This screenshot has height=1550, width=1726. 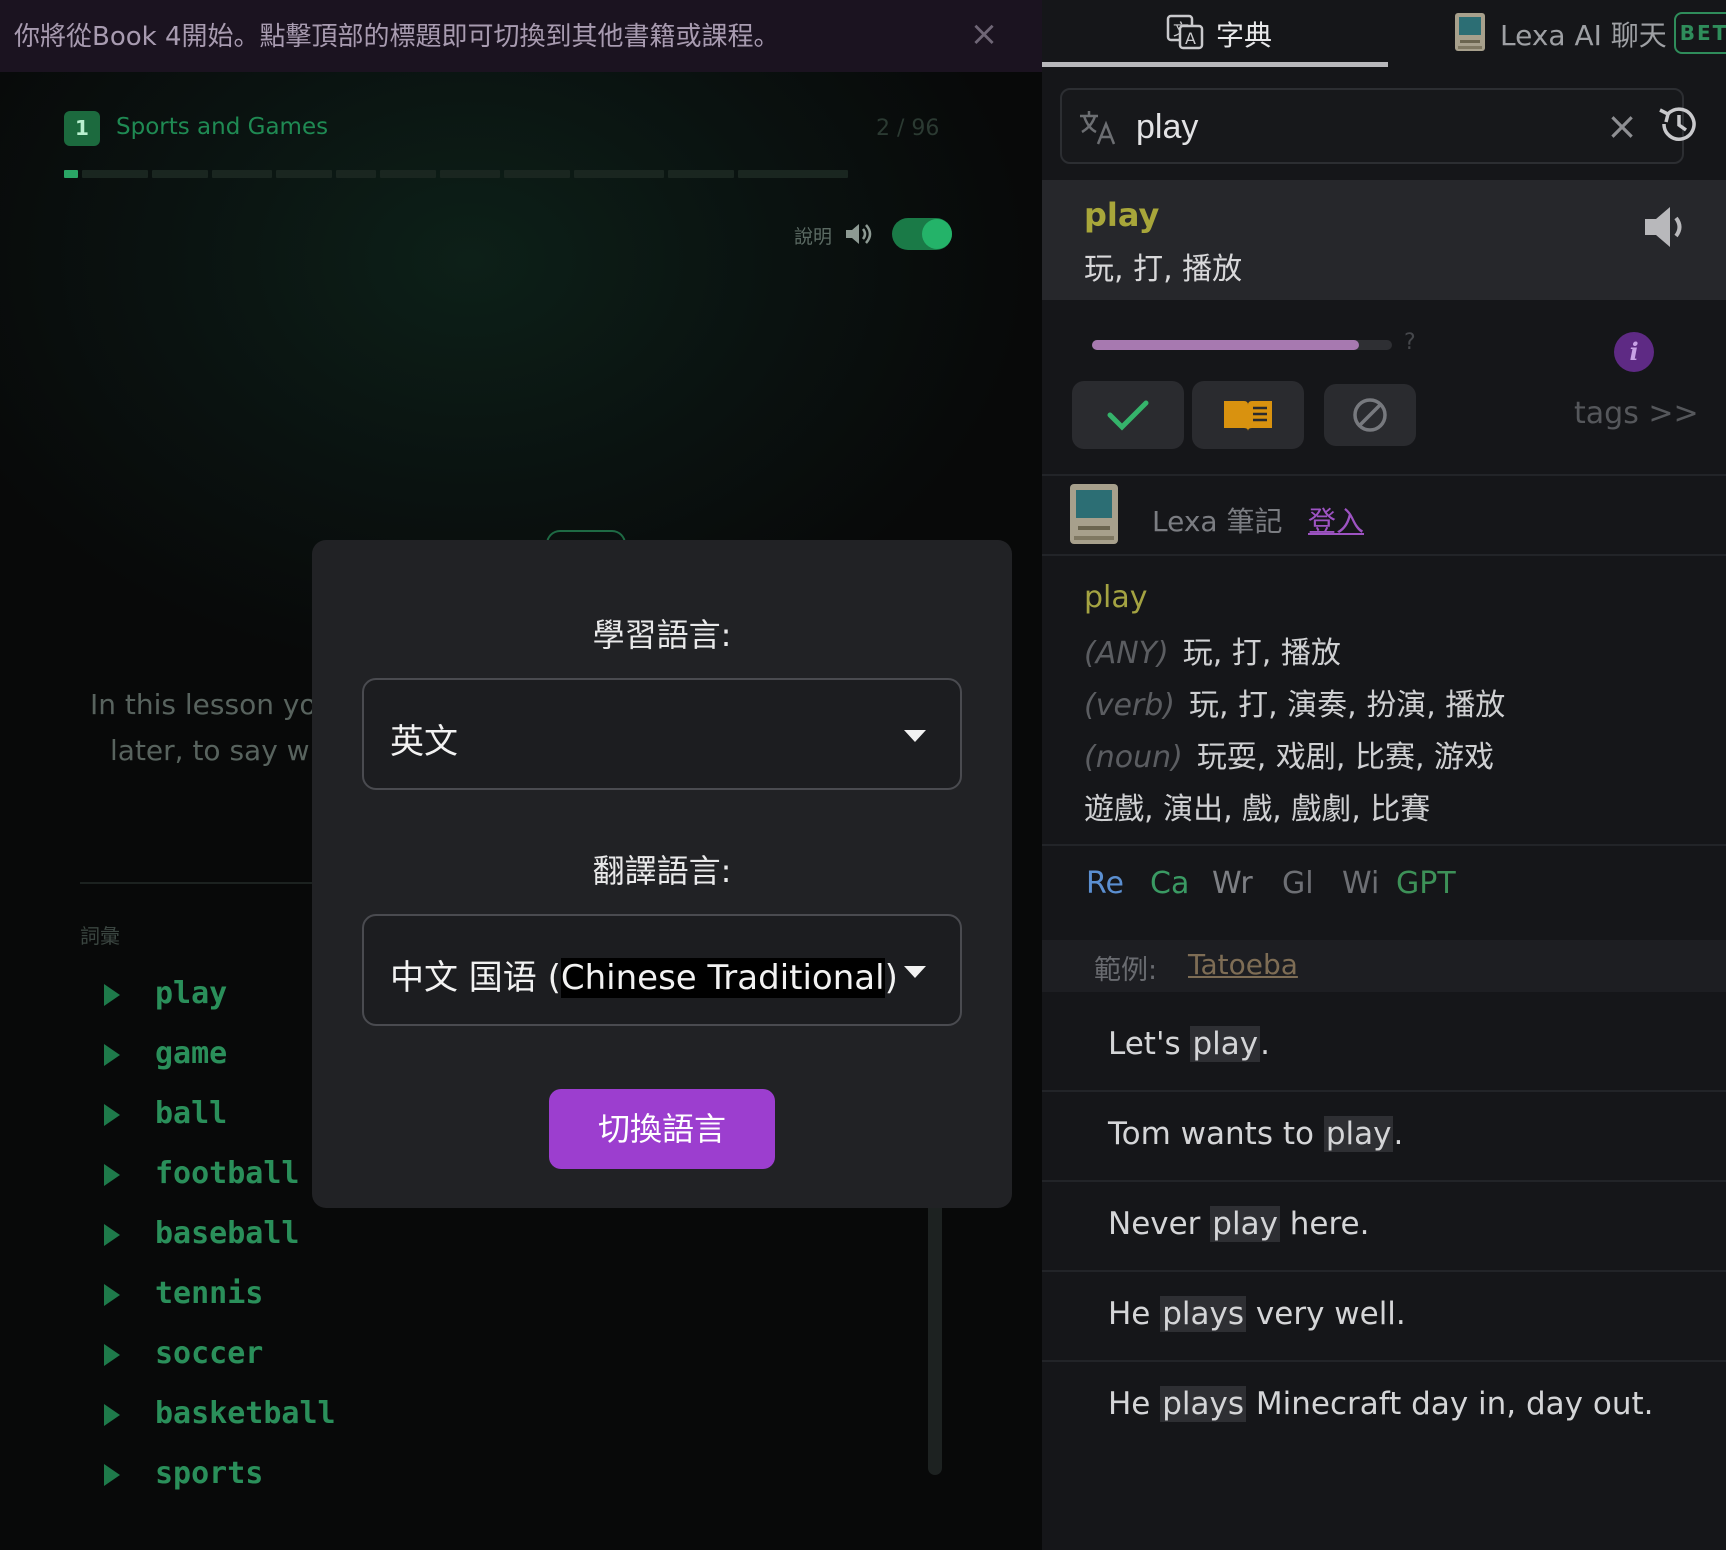 I want to click on examples-label: 範例:, so click(x=1126, y=970).